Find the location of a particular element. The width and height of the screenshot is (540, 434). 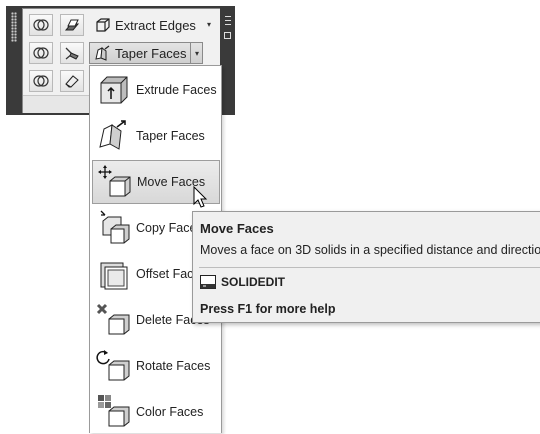

extrude-faces-icon is located at coordinates (114, 90).